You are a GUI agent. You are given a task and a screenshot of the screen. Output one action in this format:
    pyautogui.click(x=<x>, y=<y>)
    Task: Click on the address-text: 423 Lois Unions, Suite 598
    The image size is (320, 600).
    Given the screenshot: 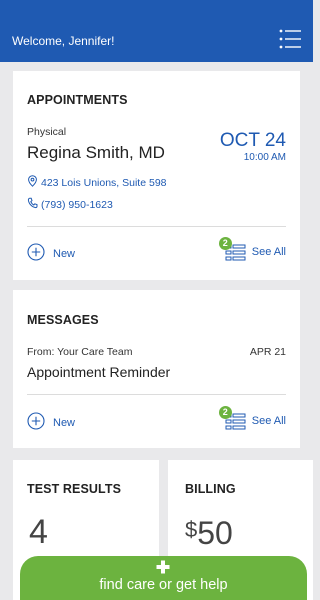 What is the action you would take?
    pyautogui.click(x=104, y=182)
    